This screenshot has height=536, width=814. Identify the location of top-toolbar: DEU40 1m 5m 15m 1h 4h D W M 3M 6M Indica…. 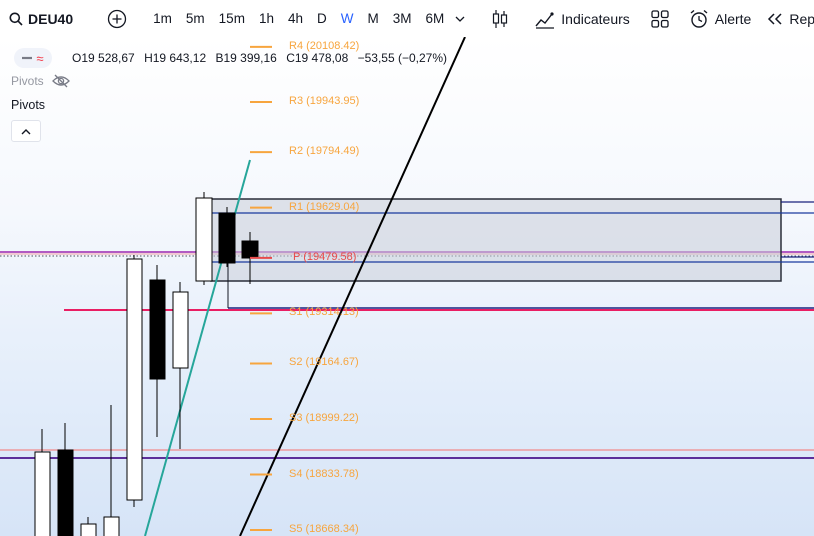
(407, 18).